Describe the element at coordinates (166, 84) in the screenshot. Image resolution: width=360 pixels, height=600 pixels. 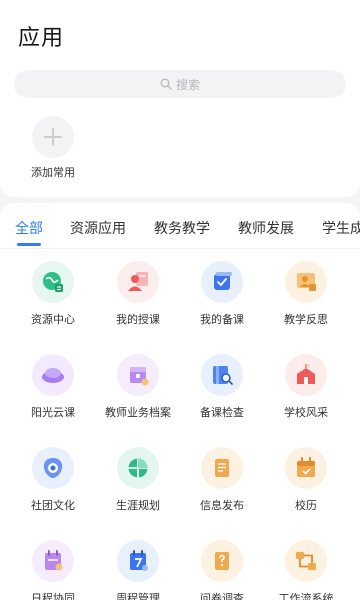
I see `search-icon` at that location.